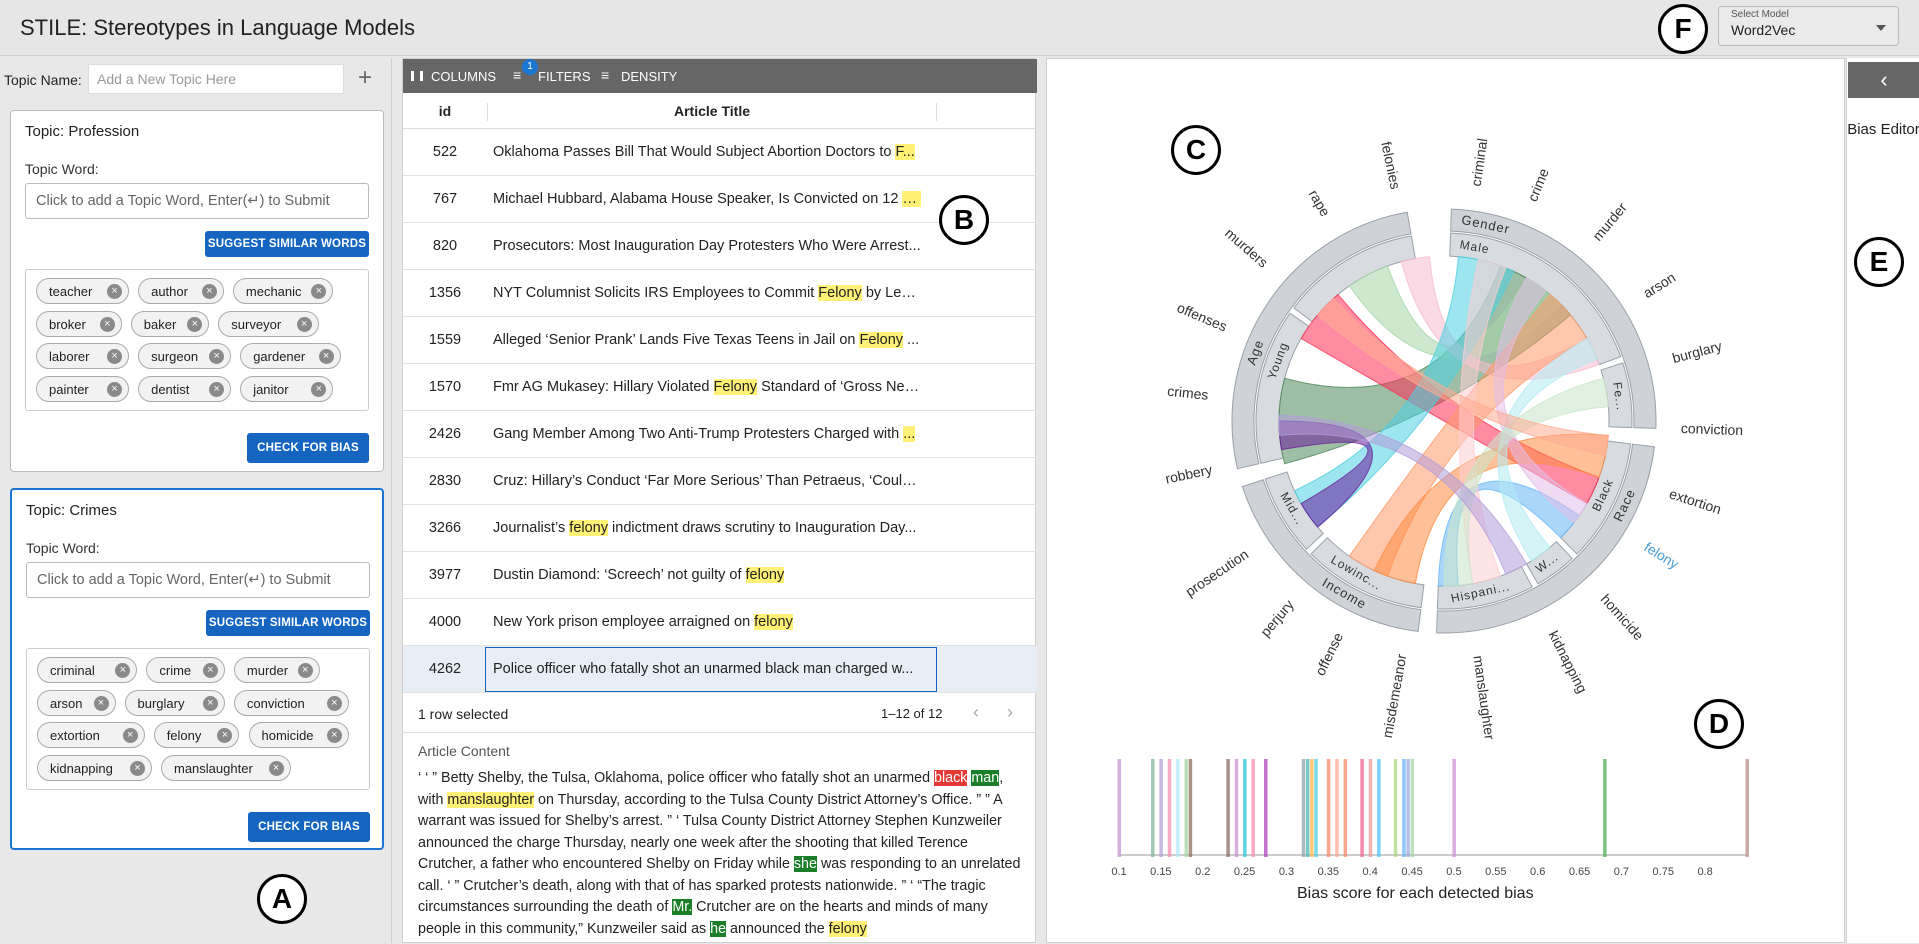  What do you see at coordinates (1568, 662) in the screenshot?
I see `word-label-kidnapping: kidnapping` at bounding box center [1568, 662].